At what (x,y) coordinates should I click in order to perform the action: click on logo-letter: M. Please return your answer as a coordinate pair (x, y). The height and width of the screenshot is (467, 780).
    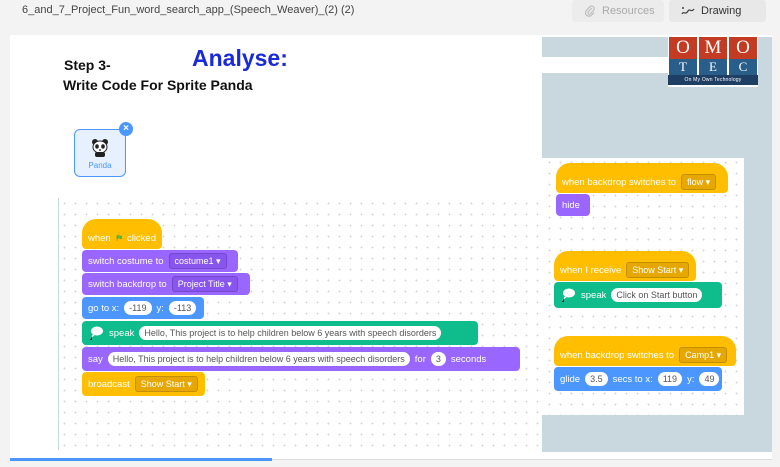
    Looking at the image, I should click on (713, 48).